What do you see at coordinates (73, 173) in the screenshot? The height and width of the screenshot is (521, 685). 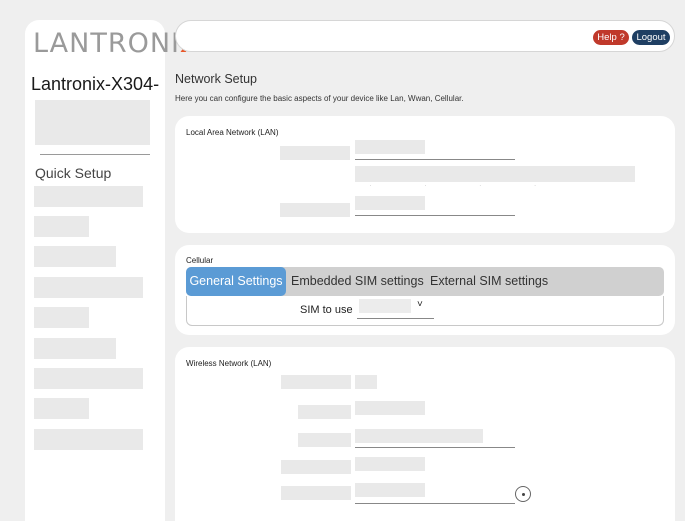 I see `quick-setup-label: Quick Setup` at bounding box center [73, 173].